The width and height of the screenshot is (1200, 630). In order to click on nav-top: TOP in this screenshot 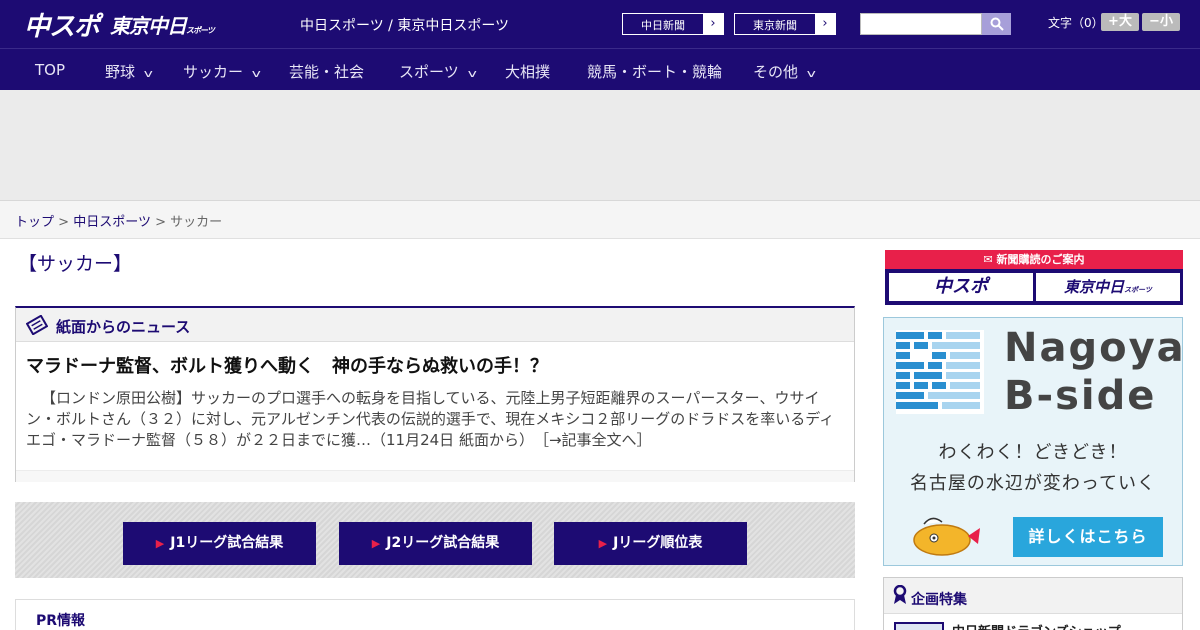, I will do `click(50, 70)`.